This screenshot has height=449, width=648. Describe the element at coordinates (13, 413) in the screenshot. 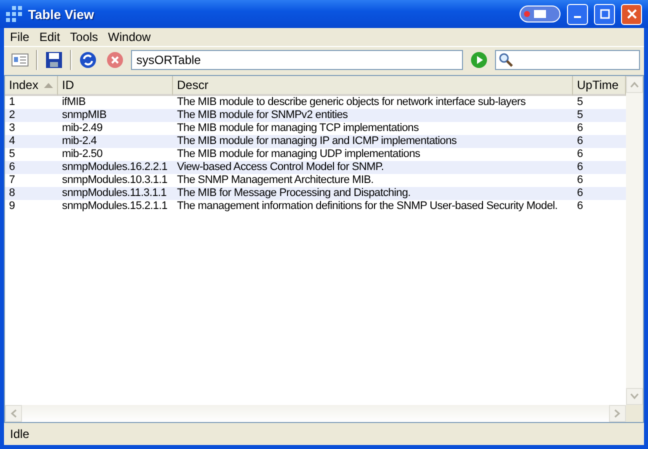

I see `left-chevron-icon` at that location.